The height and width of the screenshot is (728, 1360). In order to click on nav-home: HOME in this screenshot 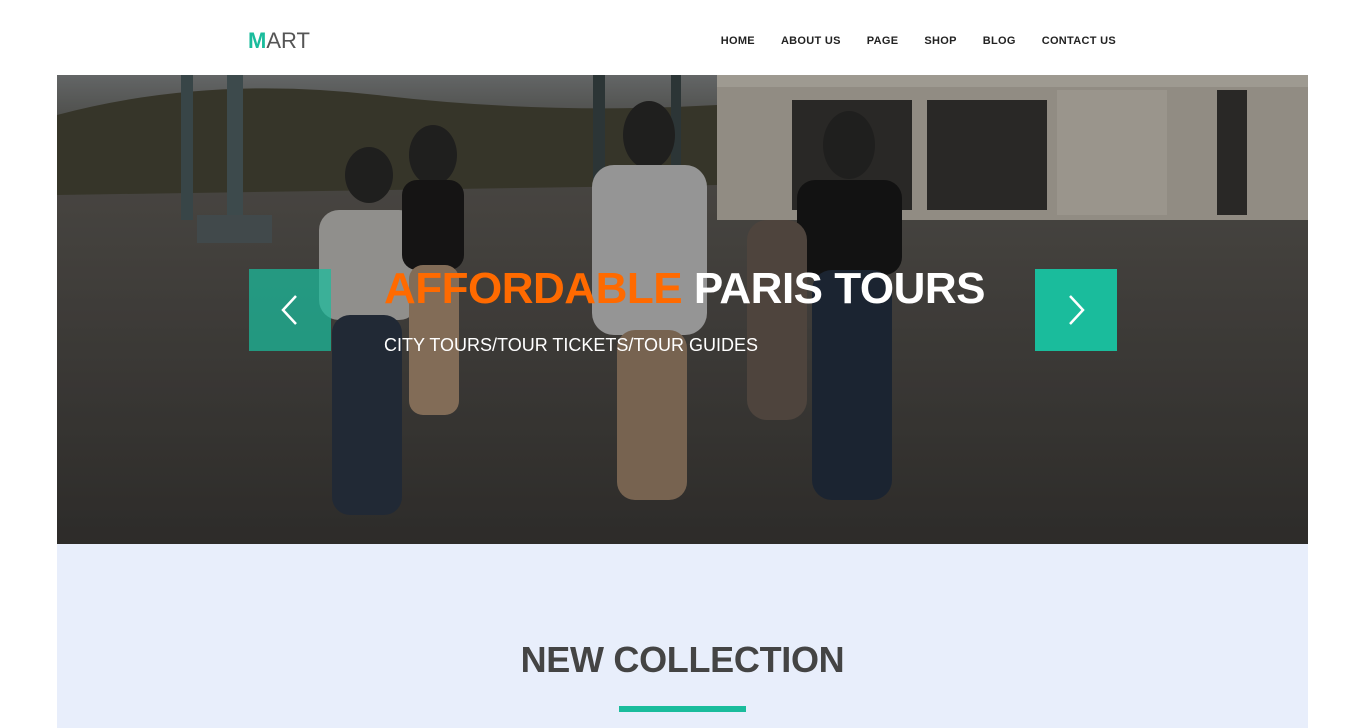, I will do `click(738, 41)`.